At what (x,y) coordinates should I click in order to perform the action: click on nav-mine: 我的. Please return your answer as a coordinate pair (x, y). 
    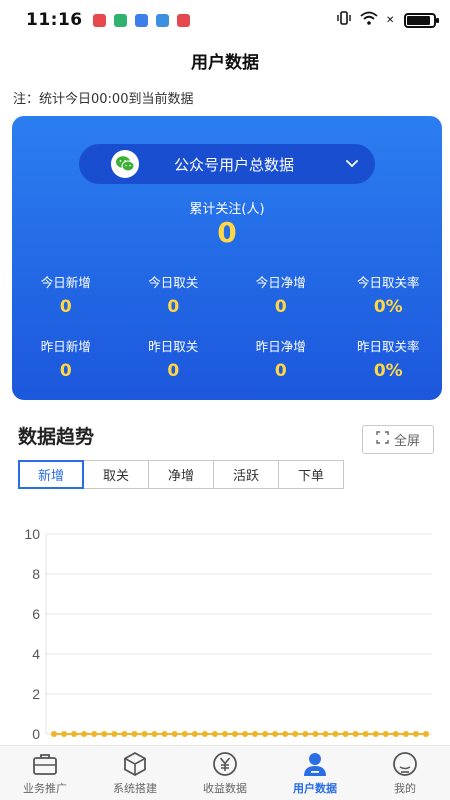
    Looking at the image, I should click on (405, 773).